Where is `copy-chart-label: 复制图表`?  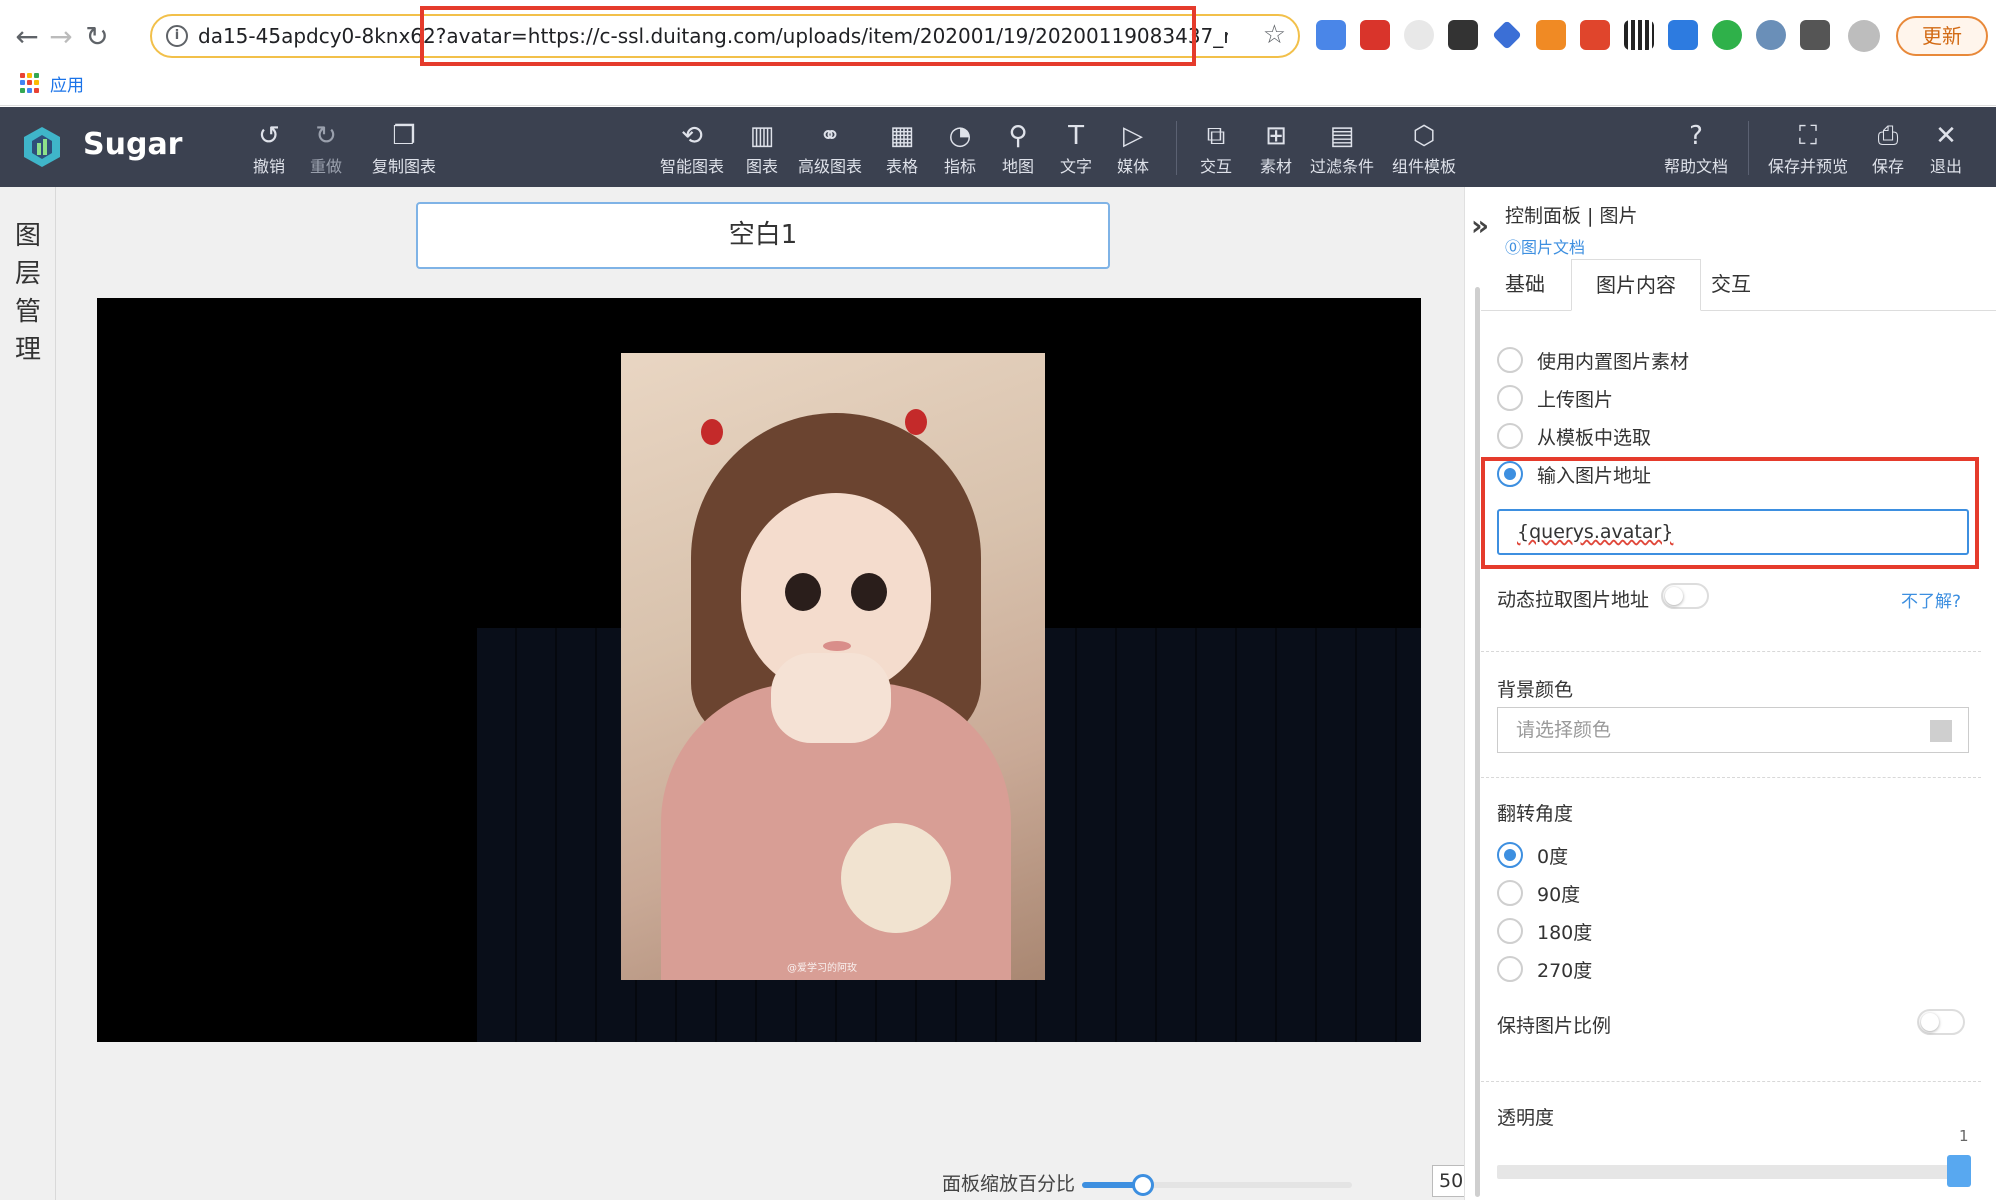 copy-chart-label: 复制图表 is located at coordinates (404, 166).